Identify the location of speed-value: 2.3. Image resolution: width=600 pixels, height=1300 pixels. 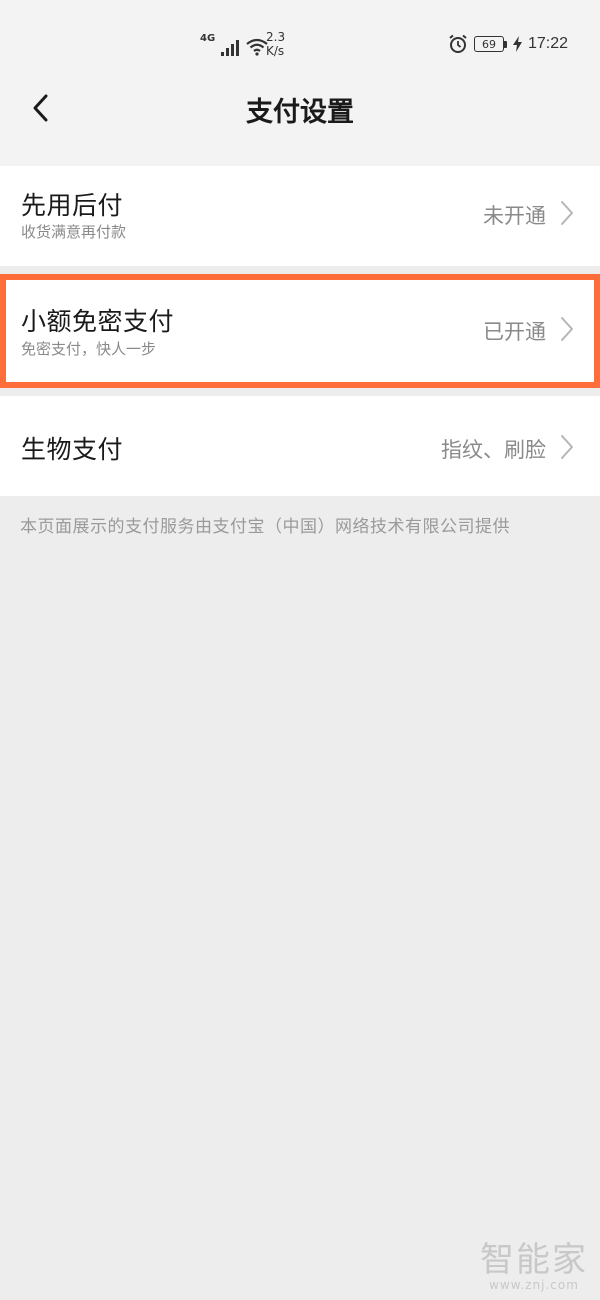
(276, 37).